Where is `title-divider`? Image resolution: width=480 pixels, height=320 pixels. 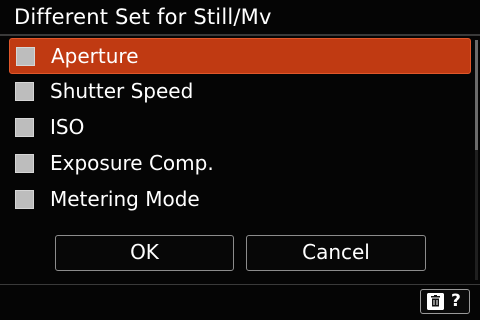
title-divider is located at coordinates (240, 35).